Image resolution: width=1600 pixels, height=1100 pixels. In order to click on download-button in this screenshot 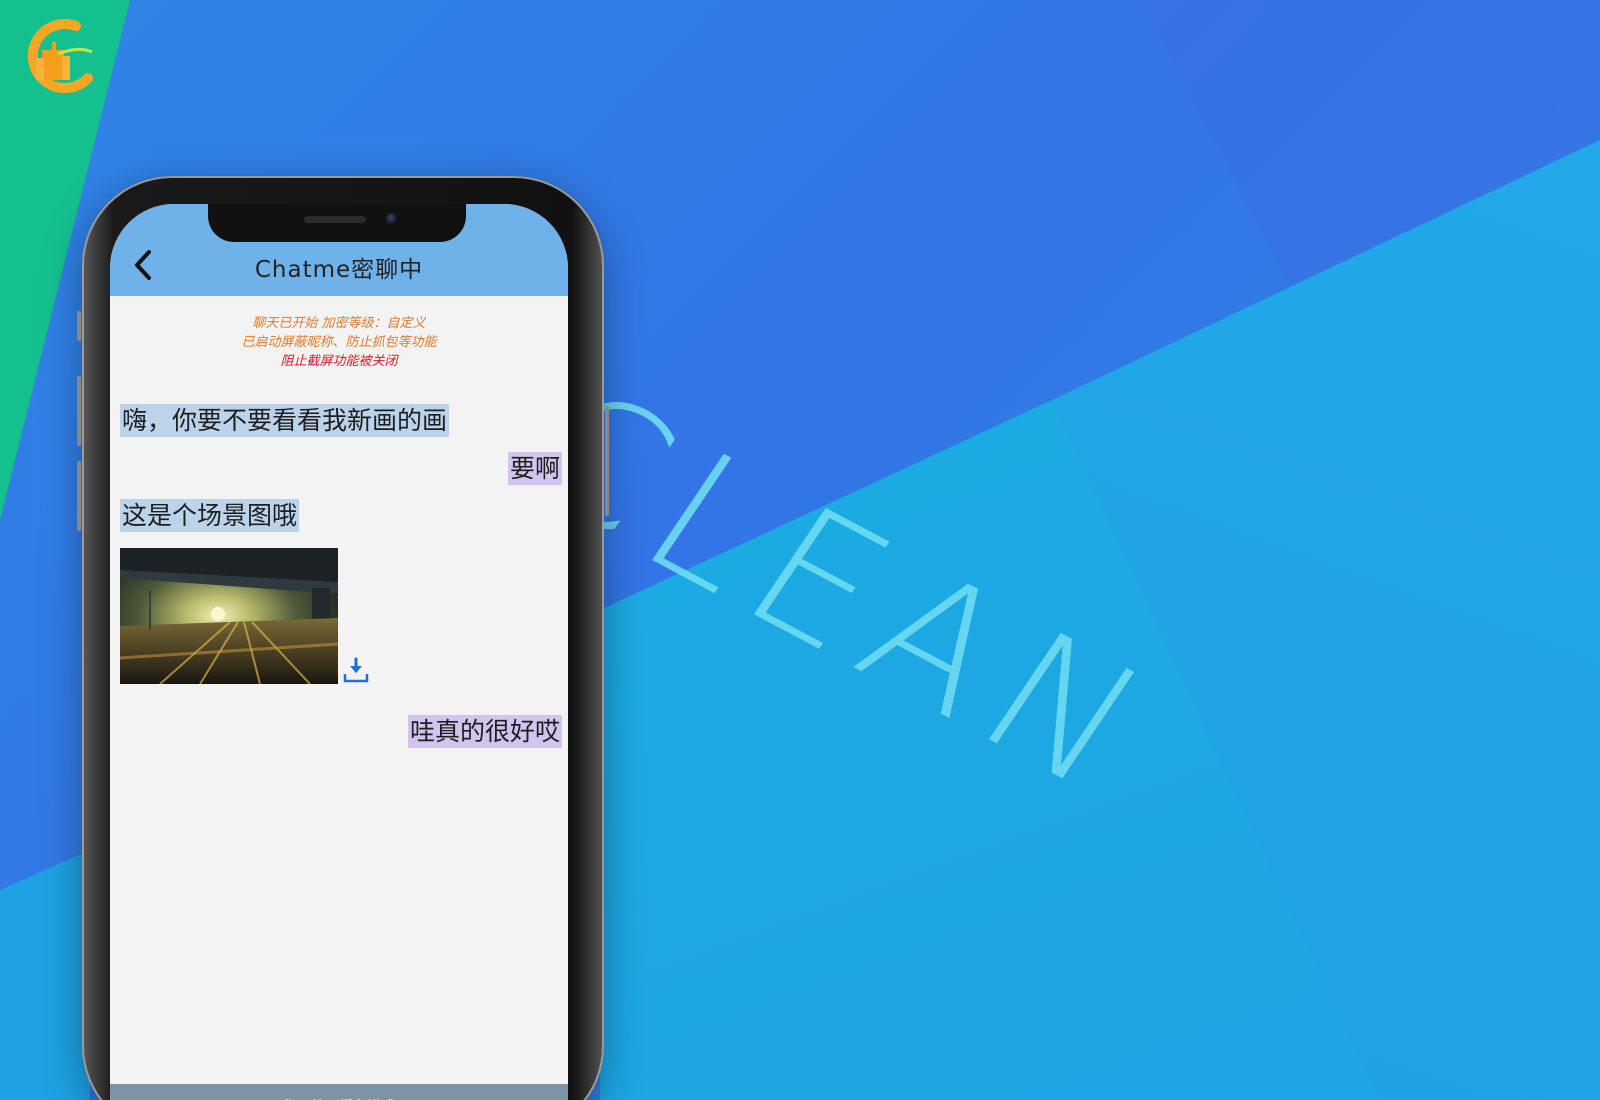, I will do `click(356, 670)`.